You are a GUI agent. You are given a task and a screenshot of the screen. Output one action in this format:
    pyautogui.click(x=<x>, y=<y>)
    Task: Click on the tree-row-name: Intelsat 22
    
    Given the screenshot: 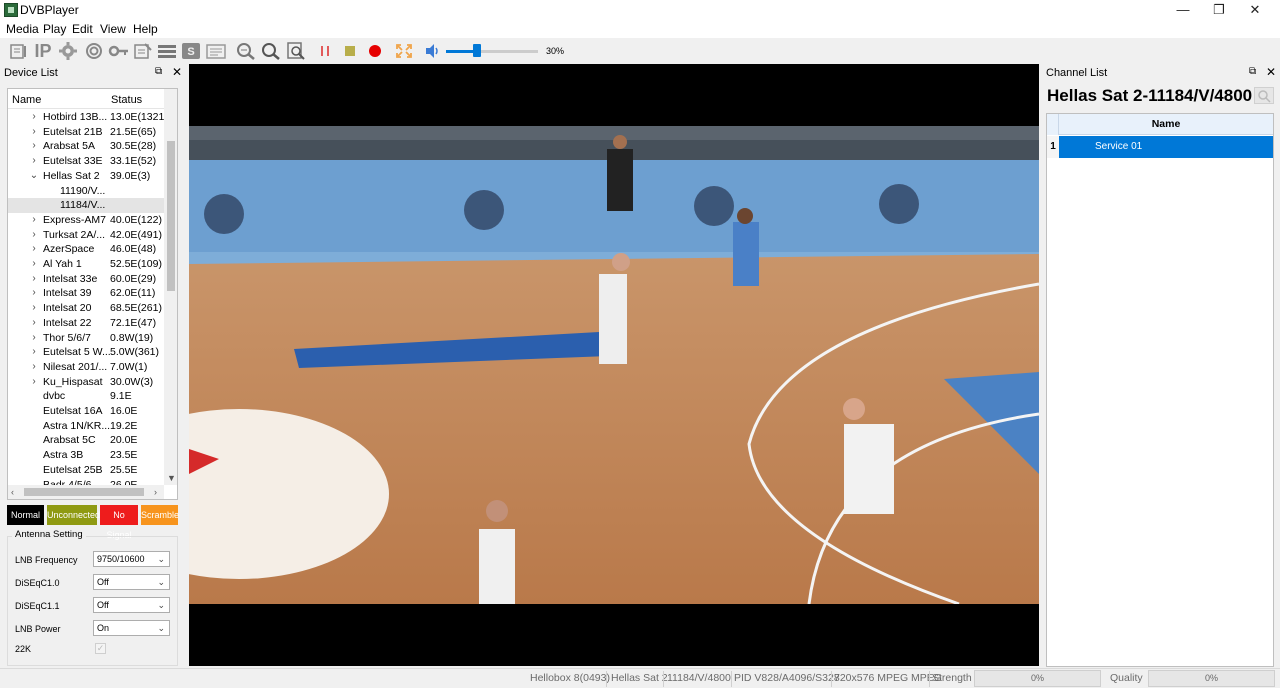 What is the action you would take?
    pyautogui.click(x=67, y=322)
    